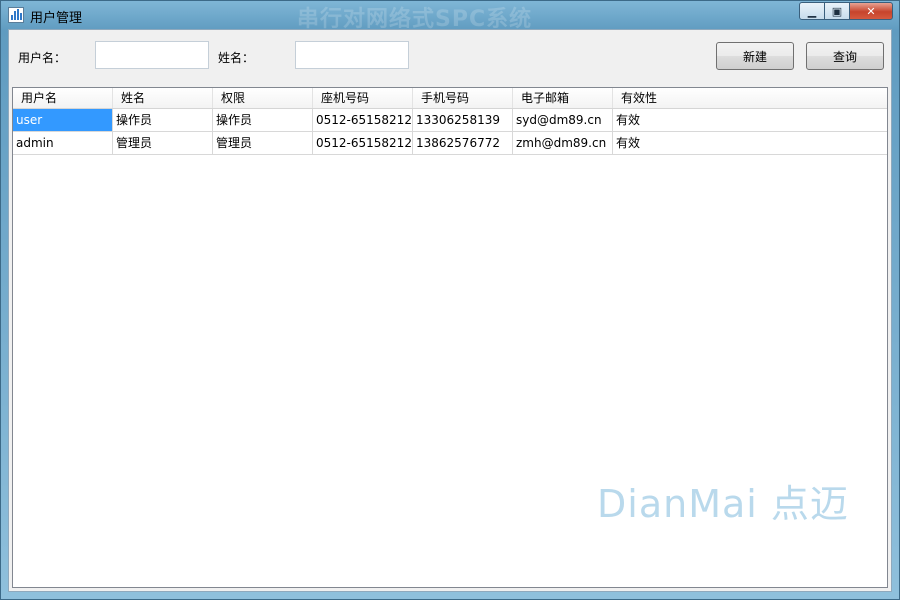 The width and height of the screenshot is (900, 600). Describe the element at coordinates (845, 56) in the screenshot. I see `query-button: 查询` at that location.